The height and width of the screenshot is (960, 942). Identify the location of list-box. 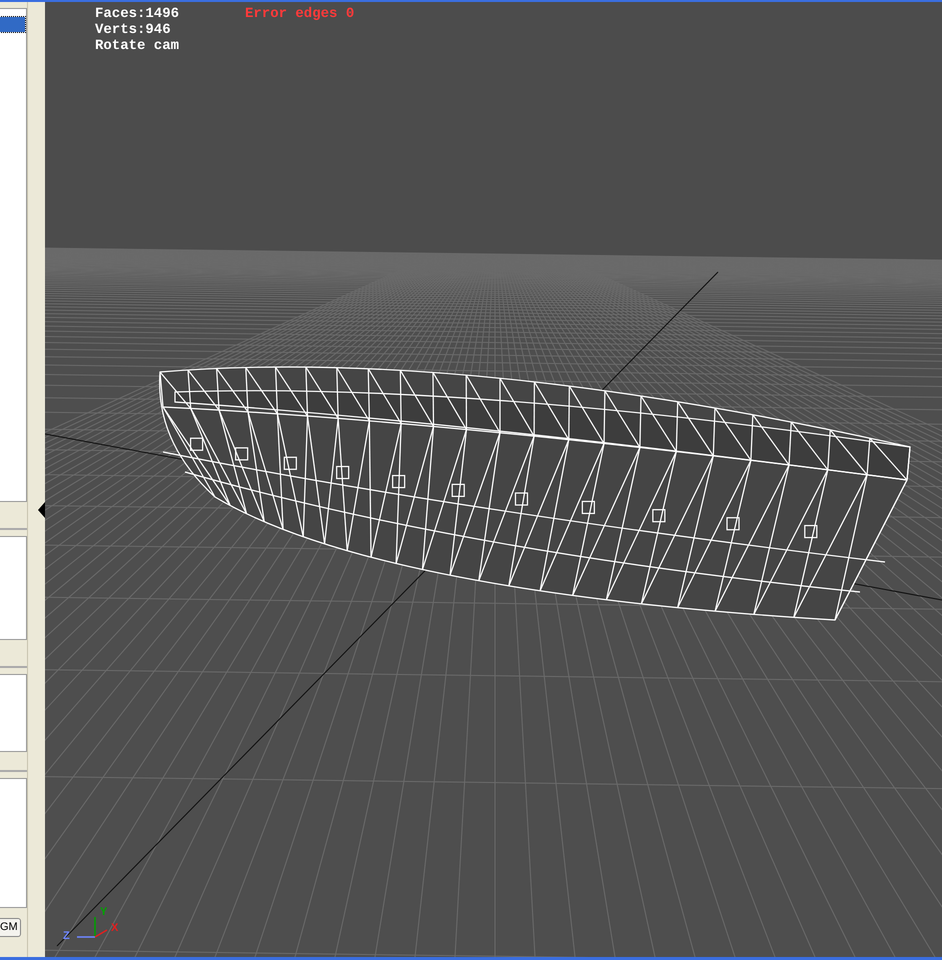
(13, 255).